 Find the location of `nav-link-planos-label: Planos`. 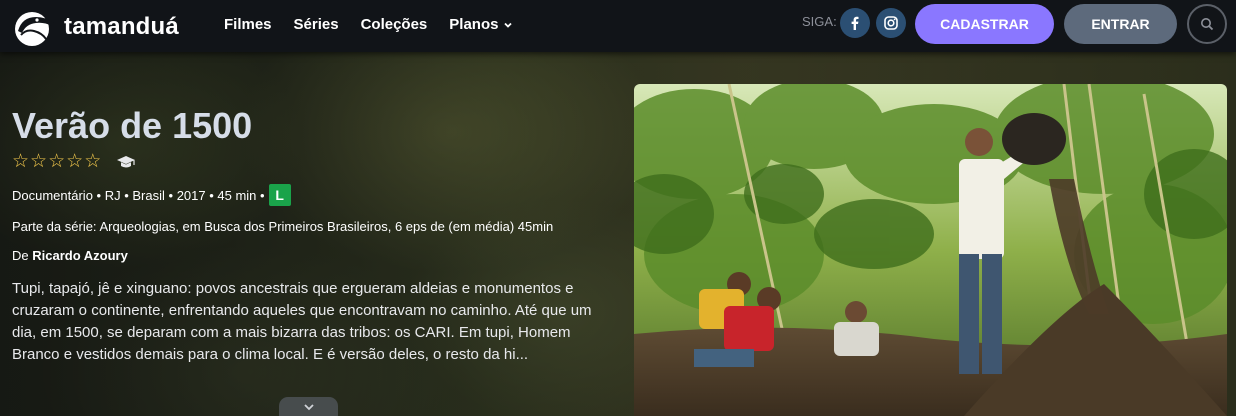

nav-link-planos-label: Planos is located at coordinates (474, 24).